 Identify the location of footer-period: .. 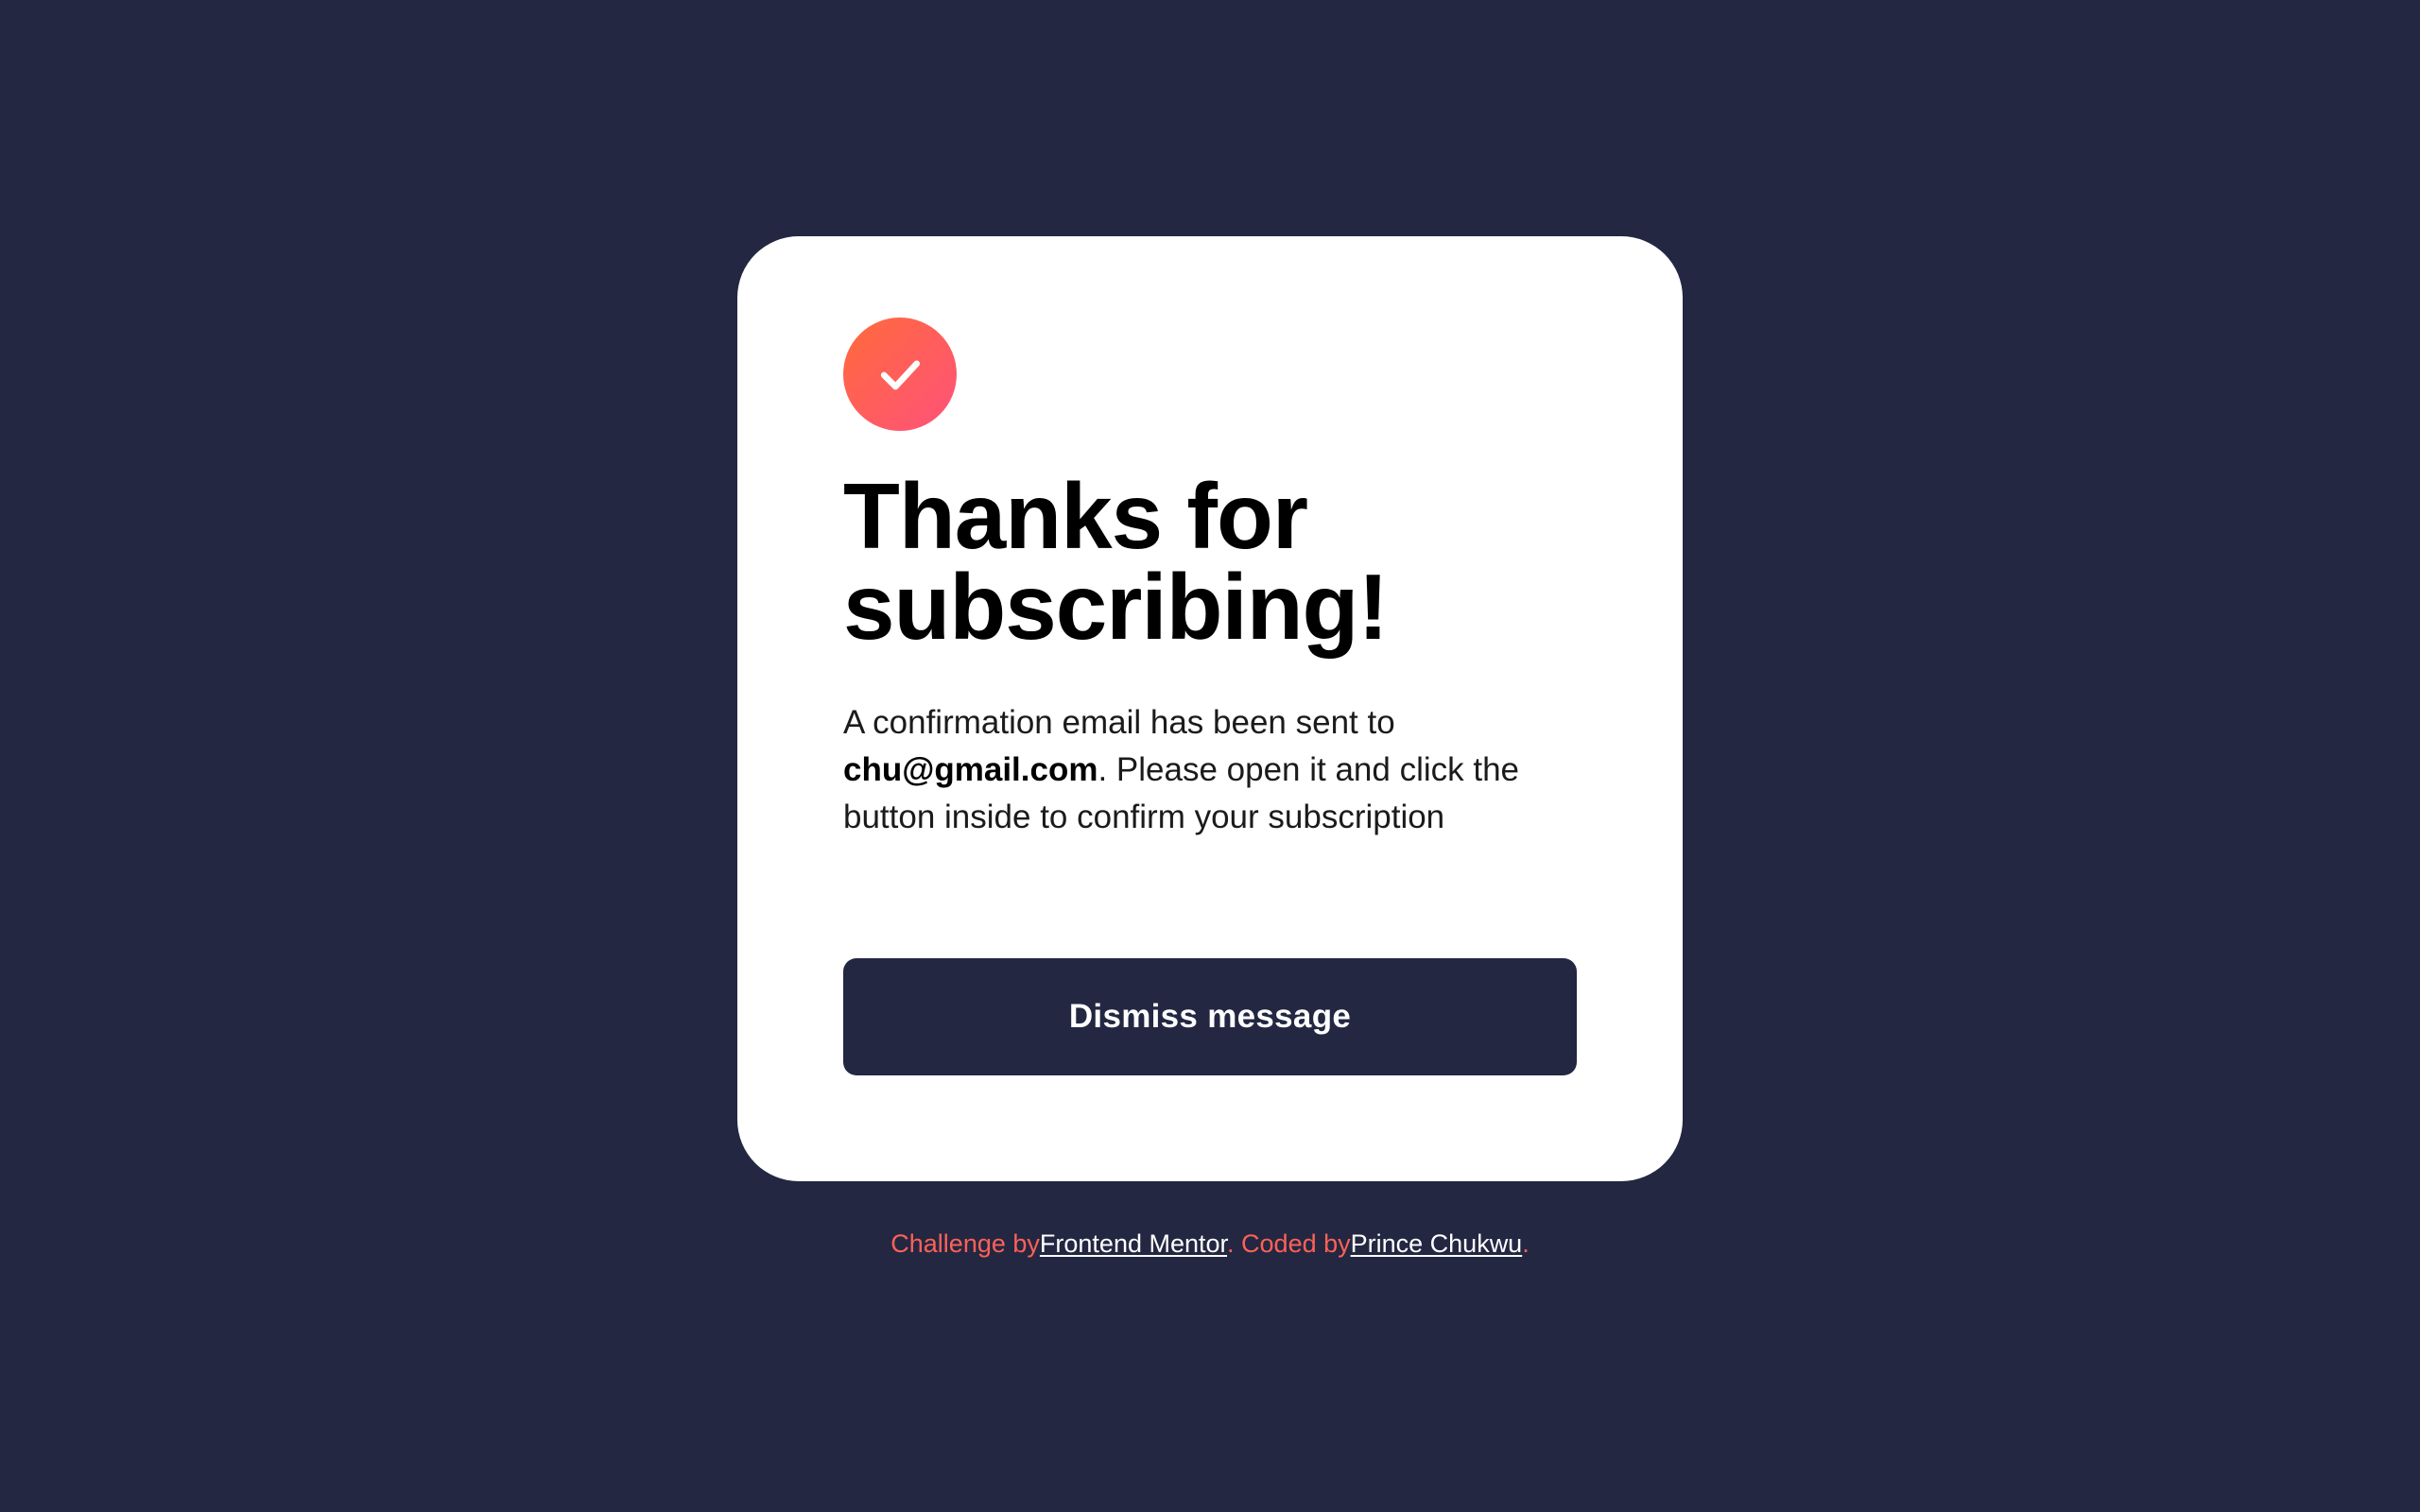
(1526, 1243).